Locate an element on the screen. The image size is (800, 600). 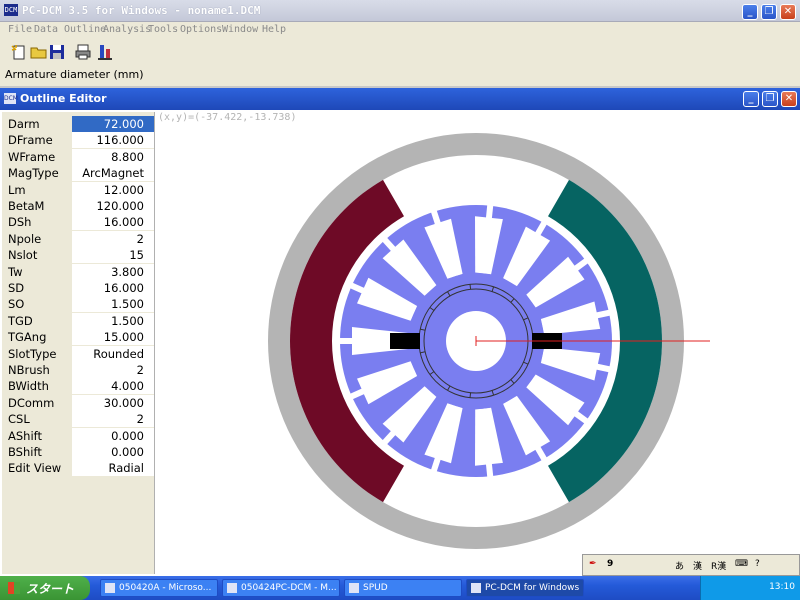
task-item-pcdcm-app: PC-DCM for Windows is located at coordinates (525, 588).